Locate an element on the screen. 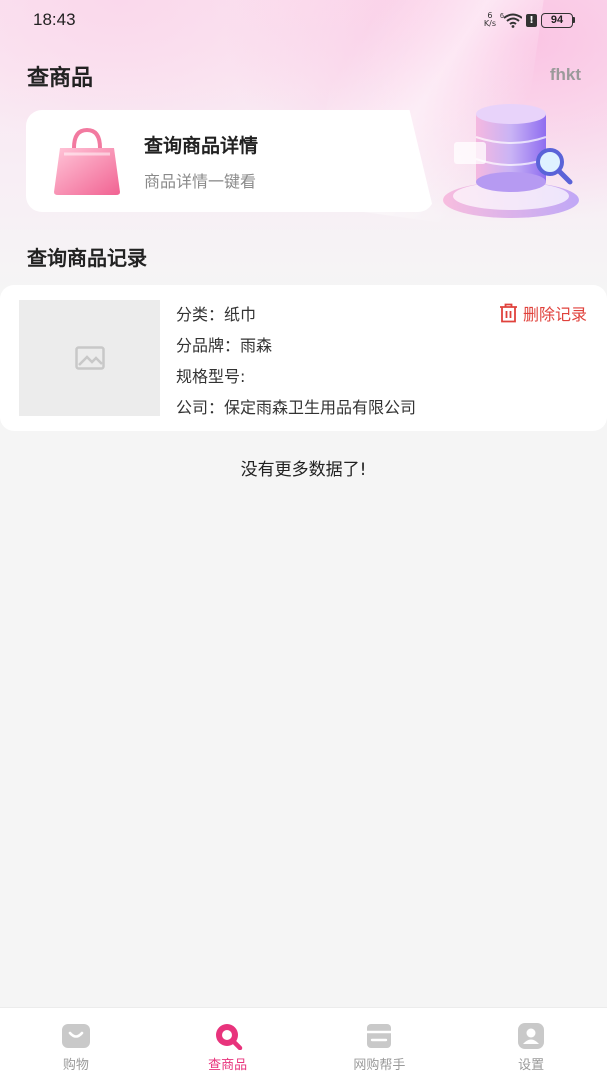  delete-record-label: 删除记录 is located at coordinates (554, 314).